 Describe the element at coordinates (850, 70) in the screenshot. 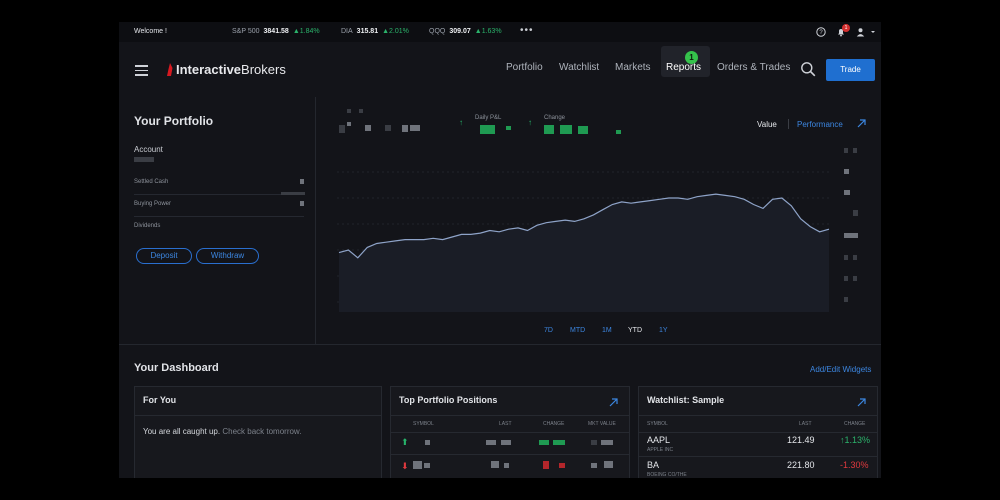

I see `trade-button: Trade` at that location.